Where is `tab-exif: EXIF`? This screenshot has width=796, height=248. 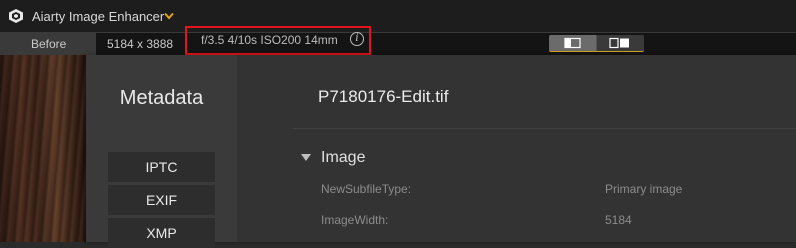 tab-exif: EXIF is located at coordinates (161, 200).